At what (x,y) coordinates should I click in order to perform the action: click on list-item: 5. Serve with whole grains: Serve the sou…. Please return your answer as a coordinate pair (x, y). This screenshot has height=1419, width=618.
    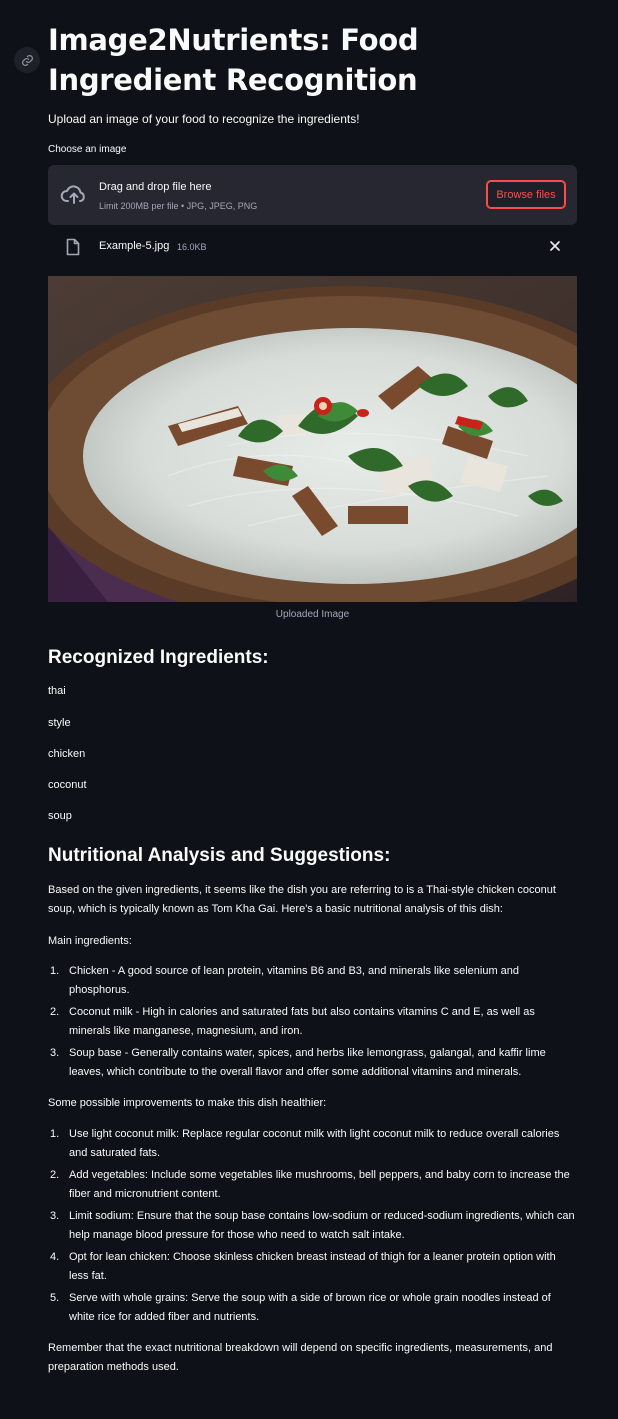
    Looking at the image, I should click on (300, 1307).